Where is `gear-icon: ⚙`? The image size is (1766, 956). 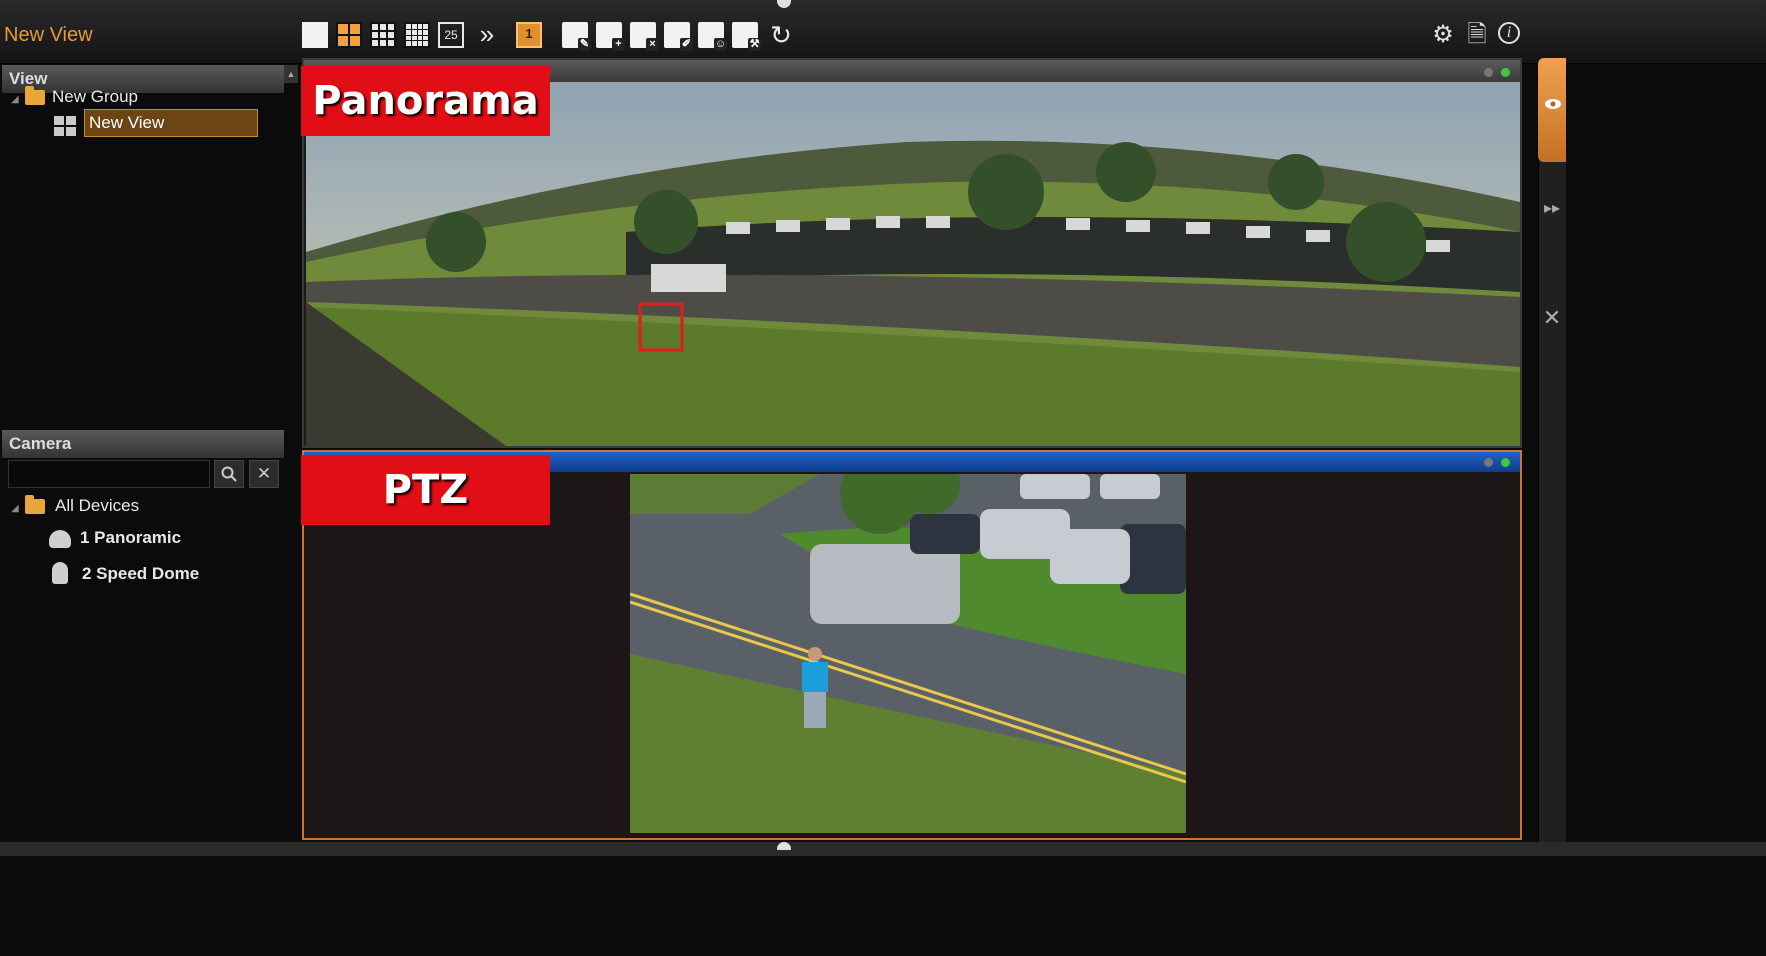
gear-icon: ⚙ is located at coordinates (1443, 35).